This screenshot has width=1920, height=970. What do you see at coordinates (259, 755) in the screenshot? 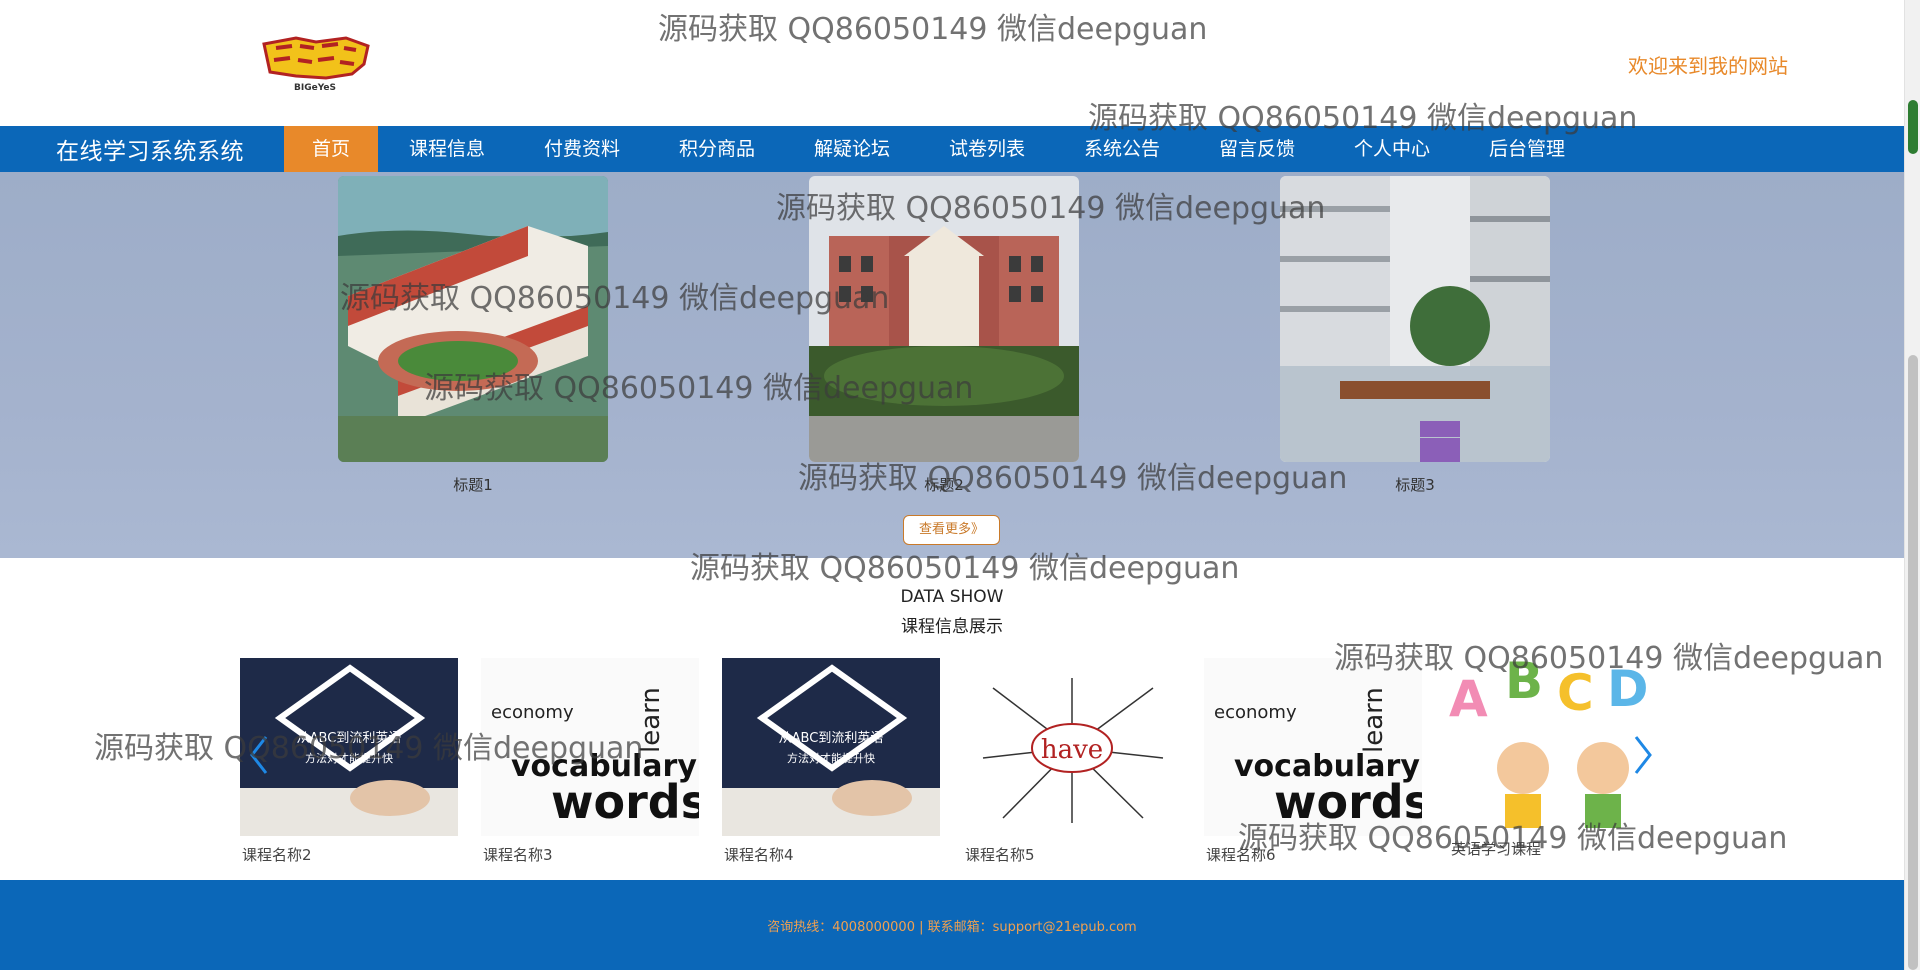
I see `carousel-prev-arrow` at bounding box center [259, 755].